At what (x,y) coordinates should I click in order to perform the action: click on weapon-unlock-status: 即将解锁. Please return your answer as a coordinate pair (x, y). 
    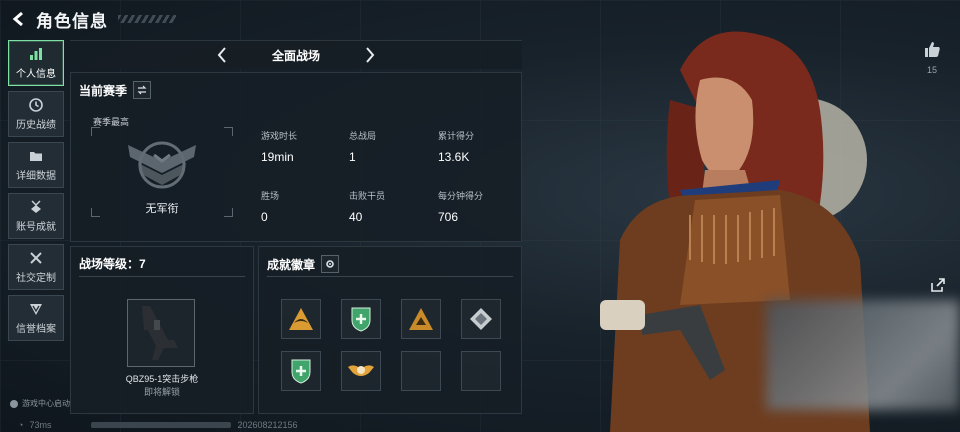
    Looking at the image, I should click on (161, 392).